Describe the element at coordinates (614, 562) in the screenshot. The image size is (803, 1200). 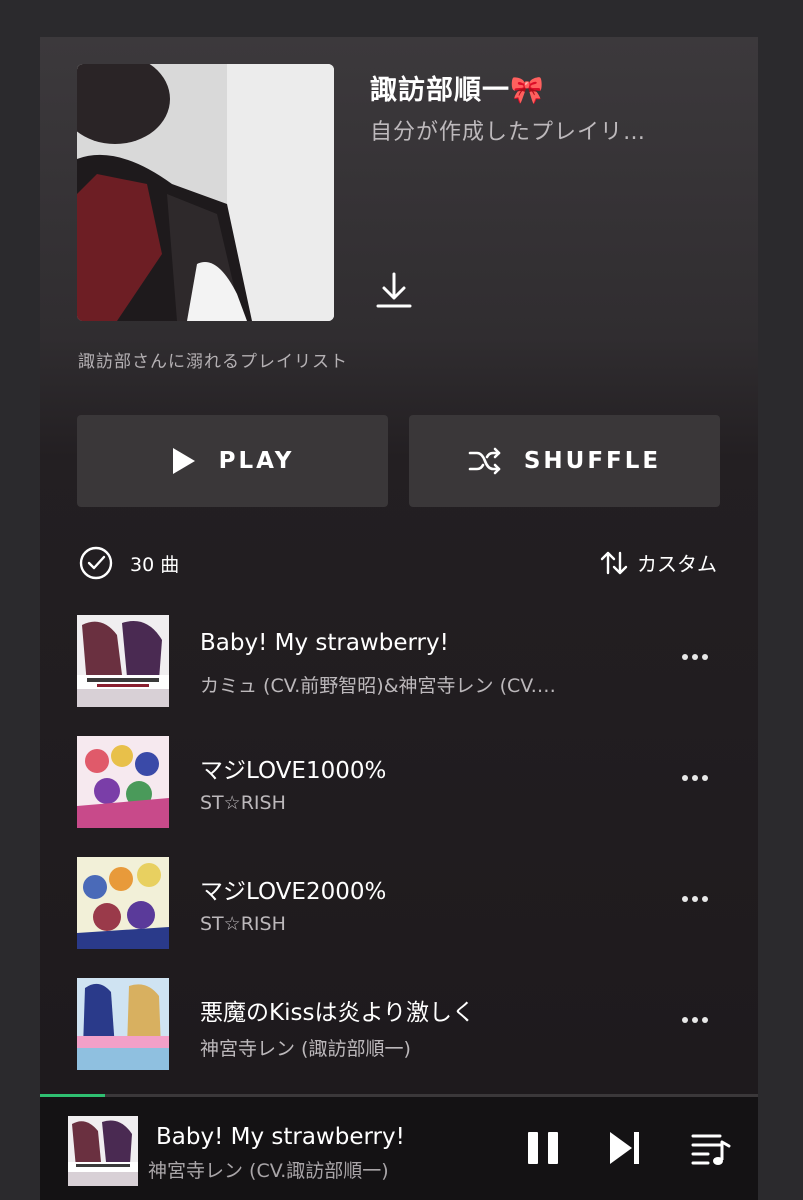
I see `sort-arrows-icon` at that location.